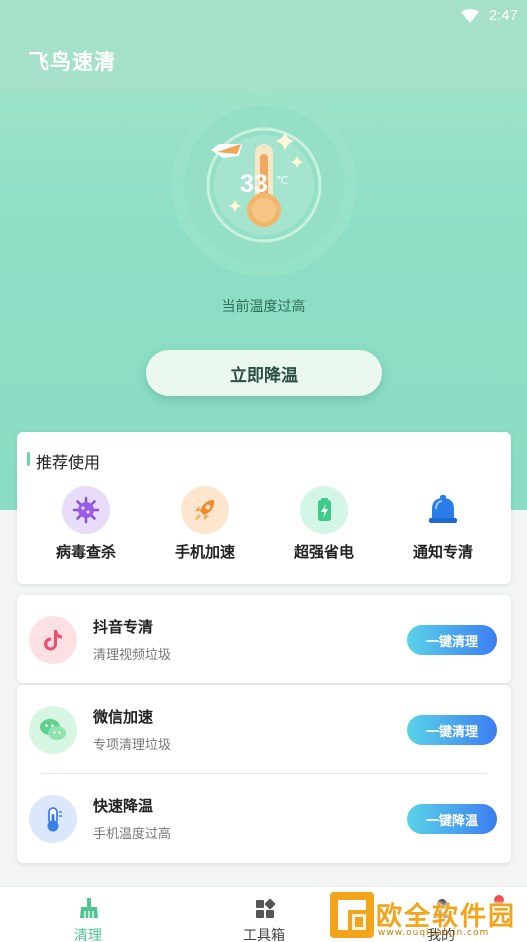  Describe the element at coordinates (68, 462) in the screenshot. I see `recommend-title: 推荐使用` at that location.